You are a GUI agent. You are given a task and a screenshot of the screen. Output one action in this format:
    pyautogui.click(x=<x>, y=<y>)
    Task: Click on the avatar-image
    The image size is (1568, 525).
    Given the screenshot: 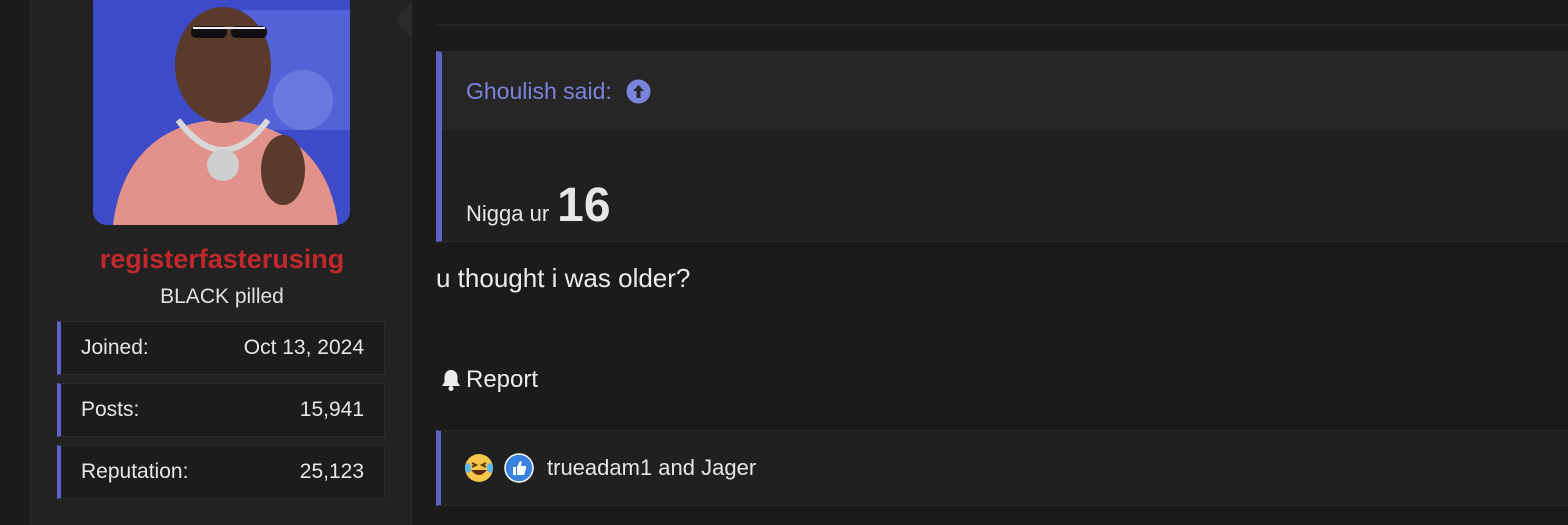 What is the action you would take?
    pyautogui.click(x=221, y=112)
    